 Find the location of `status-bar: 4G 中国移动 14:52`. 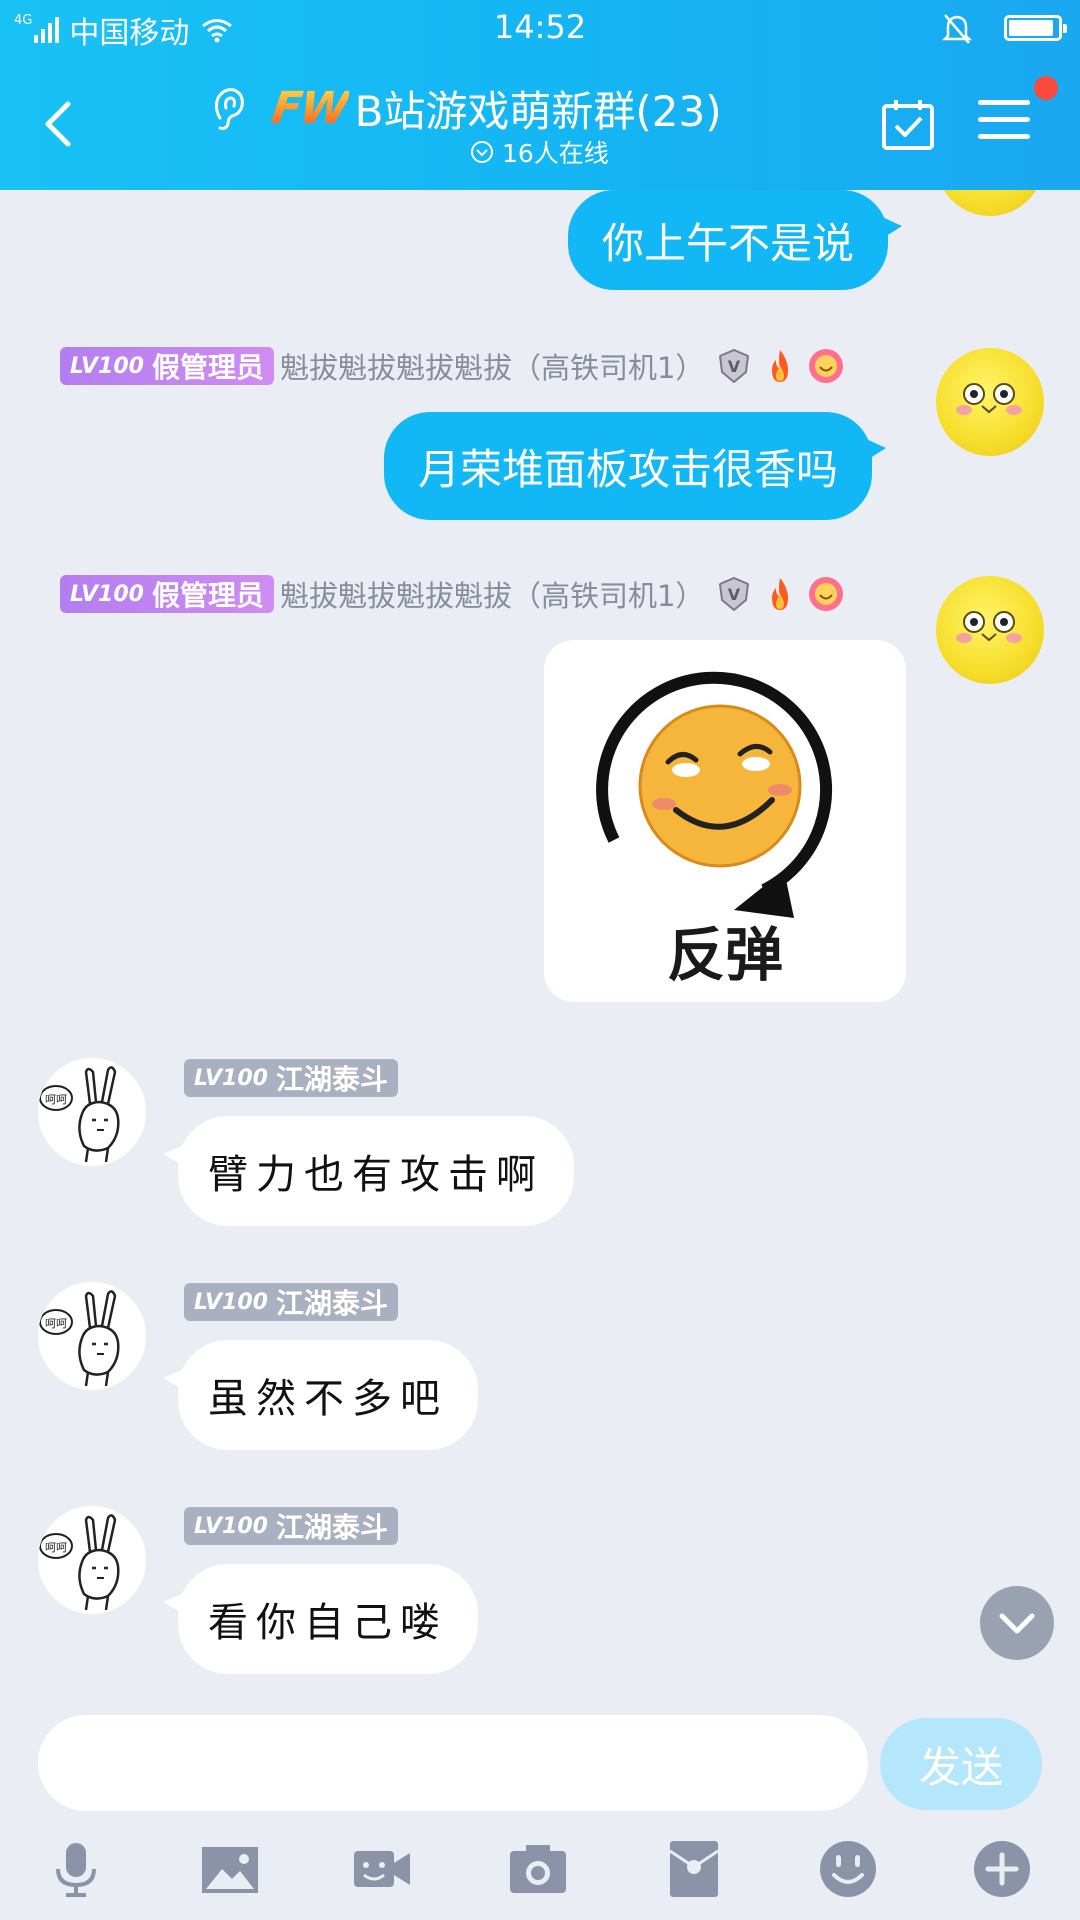

status-bar: 4G 中国移动 14:52 is located at coordinates (540, 28).